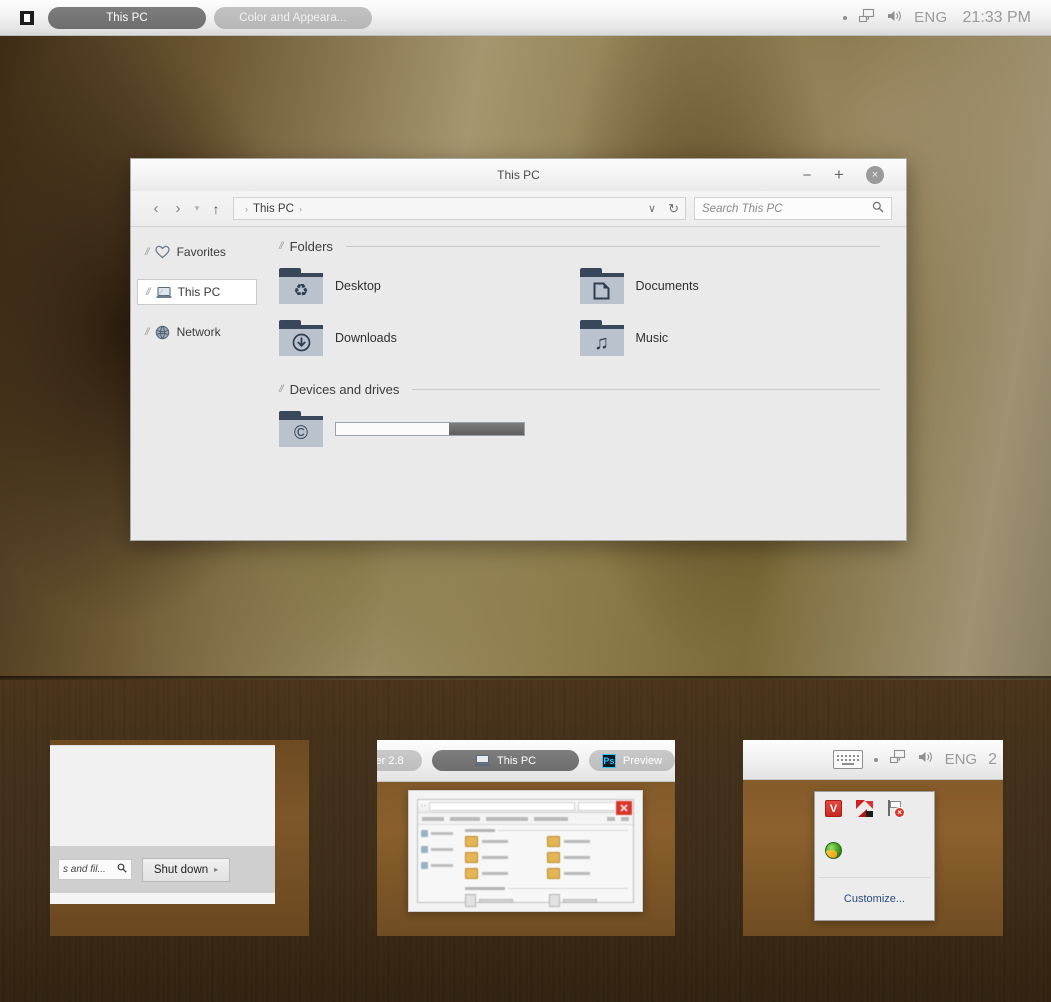 The width and height of the screenshot is (1051, 1002). What do you see at coordinates (601, 338) in the screenshot?
I see `music-folder-icon: ♫` at bounding box center [601, 338].